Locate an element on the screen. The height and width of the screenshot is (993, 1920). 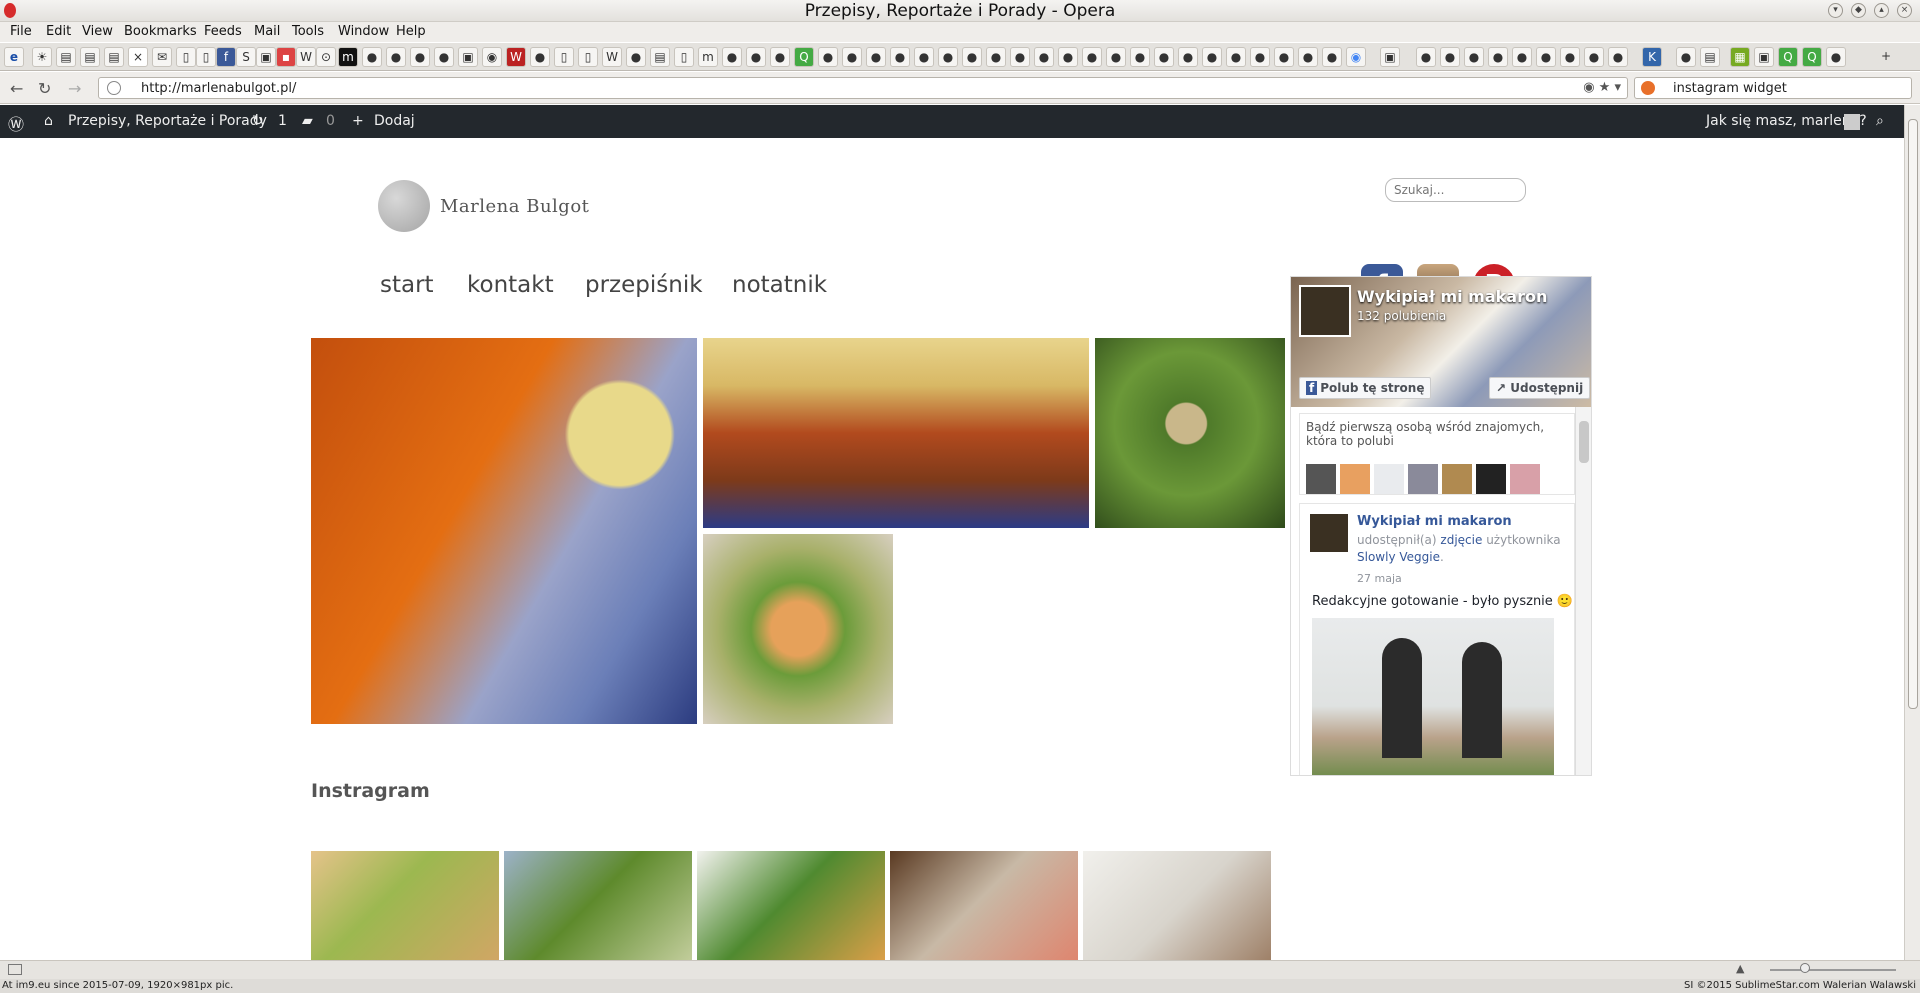
site-logo-icon is located at coordinates (404, 206).